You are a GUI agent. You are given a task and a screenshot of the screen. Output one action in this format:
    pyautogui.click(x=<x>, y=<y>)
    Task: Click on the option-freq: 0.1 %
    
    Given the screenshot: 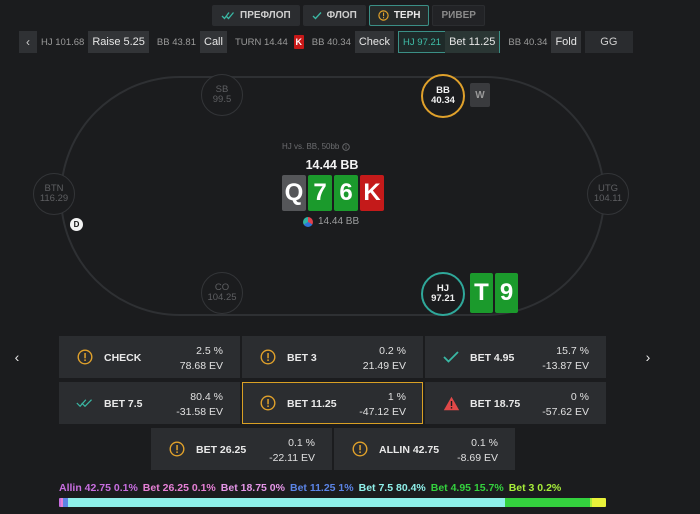 What is the action you would take?
    pyautogui.click(x=484, y=443)
    